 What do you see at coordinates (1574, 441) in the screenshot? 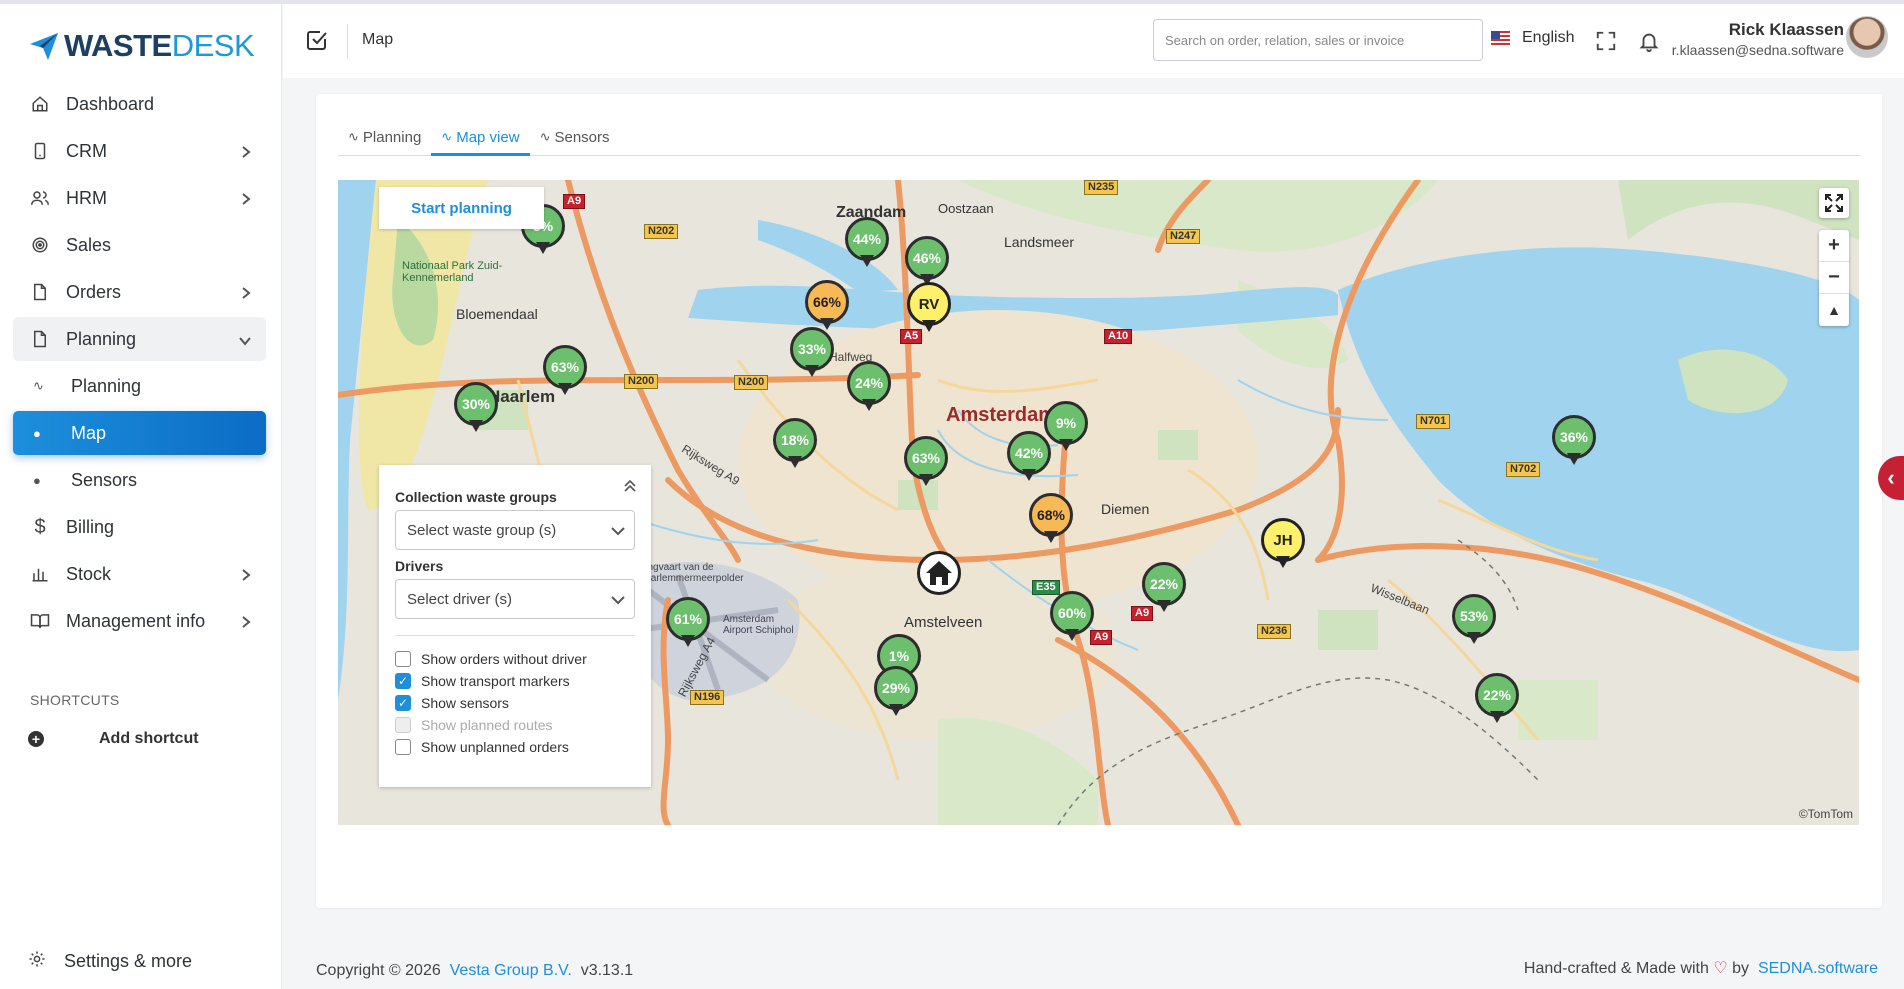
I see `sensor-marker: 36%` at bounding box center [1574, 441].